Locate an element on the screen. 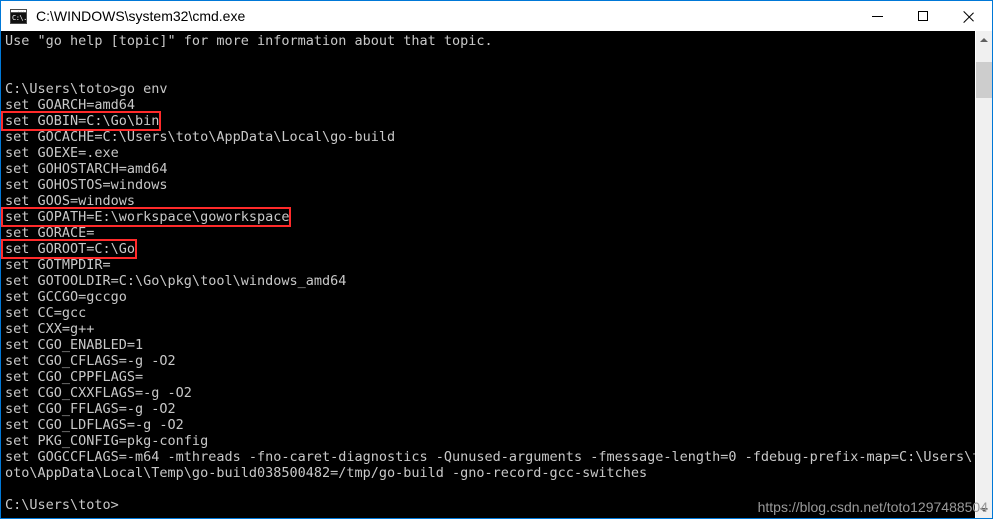  console-line: set CXX=g++ is located at coordinates (50, 329).